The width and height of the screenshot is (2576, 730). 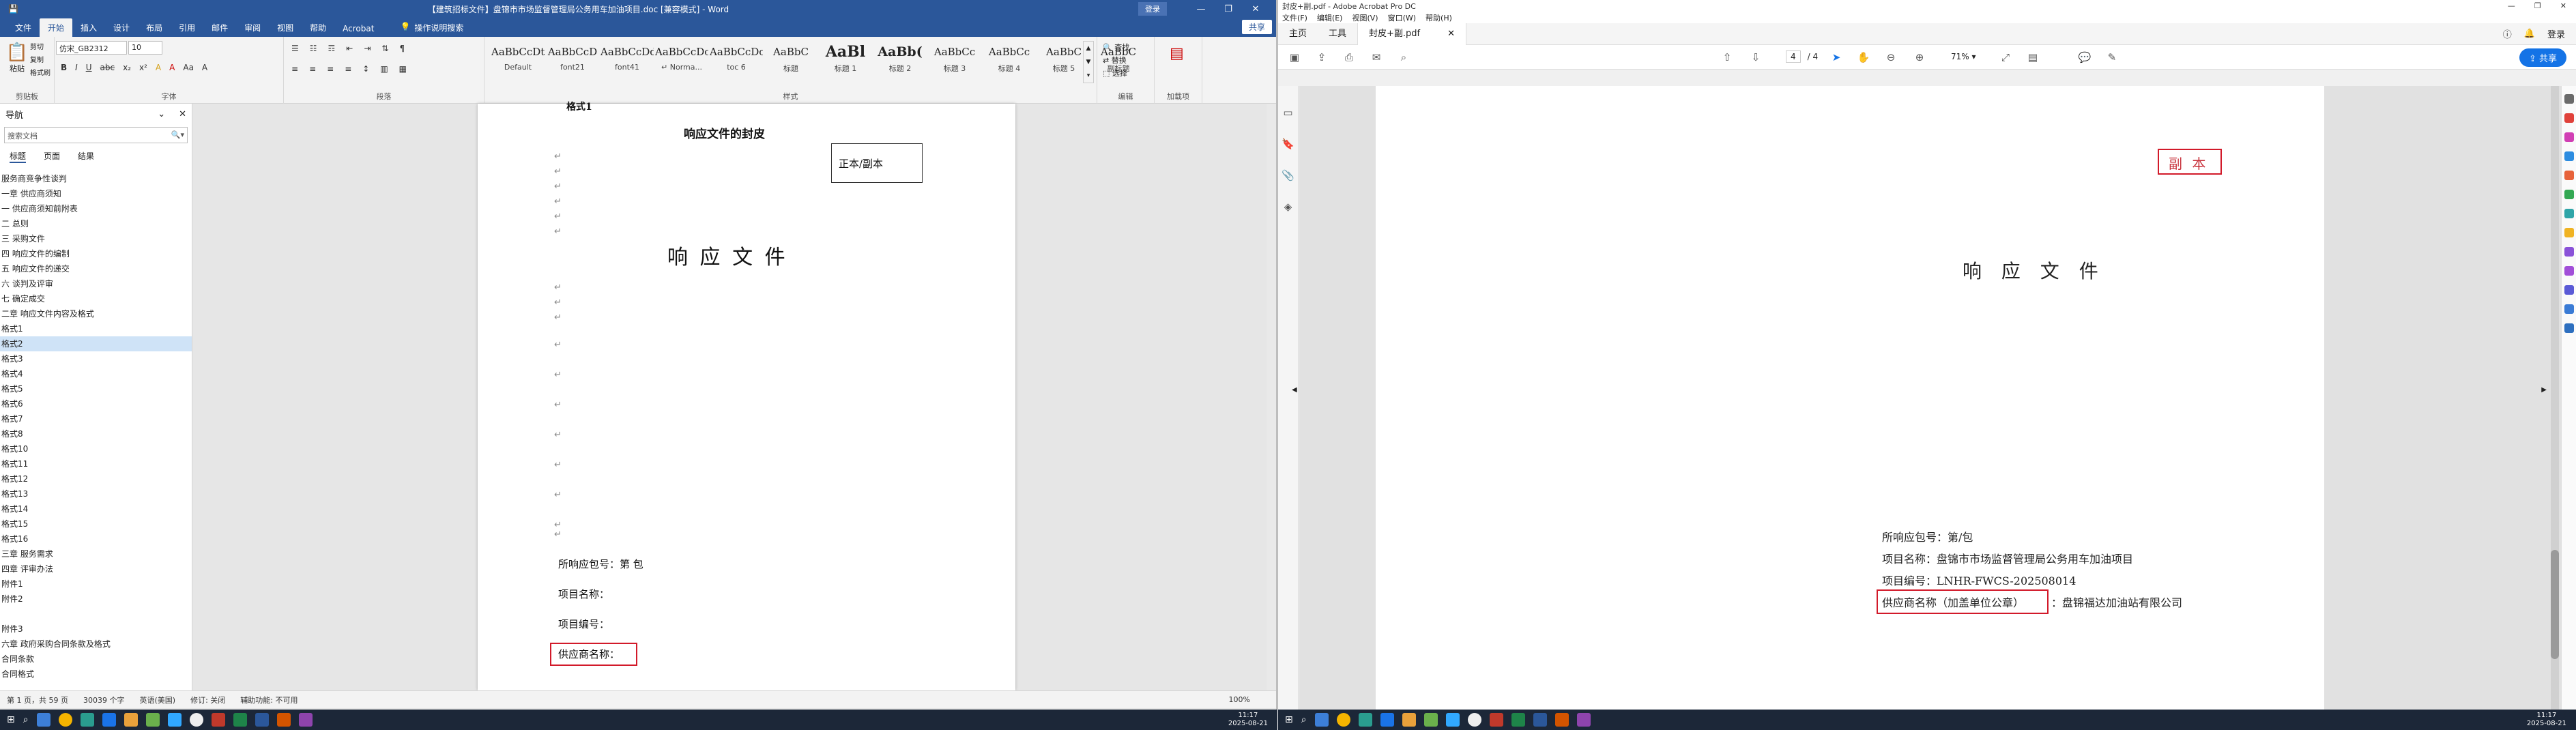 What do you see at coordinates (954, 61) in the screenshot?
I see `style-gallery-item: AaBbCc 标题 3` at bounding box center [954, 61].